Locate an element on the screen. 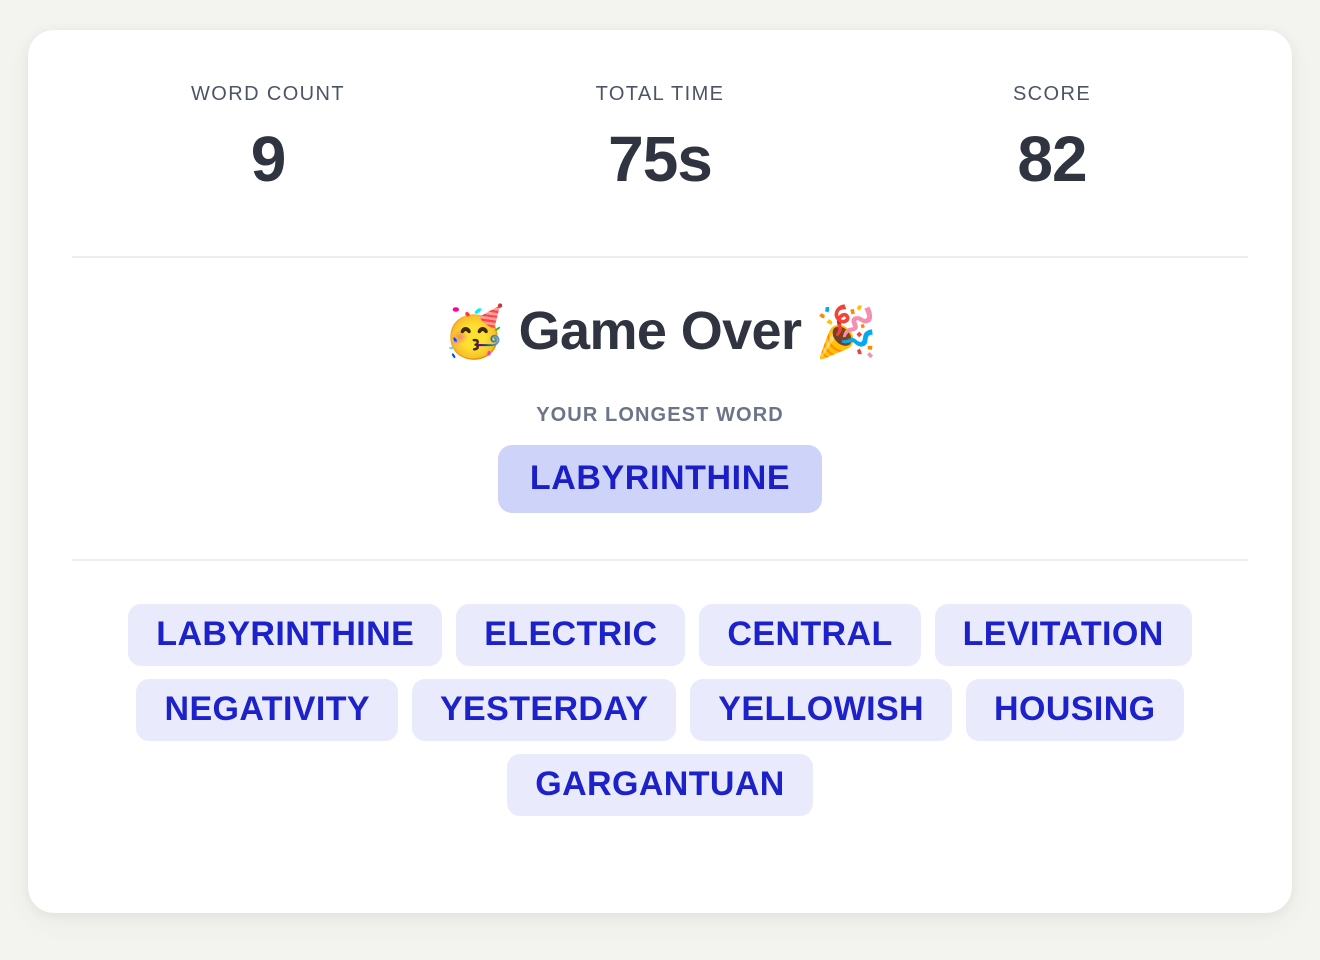 This screenshot has width=1320, height=960. word-chip: LEVITATION is located at coordinates (1063, 634).